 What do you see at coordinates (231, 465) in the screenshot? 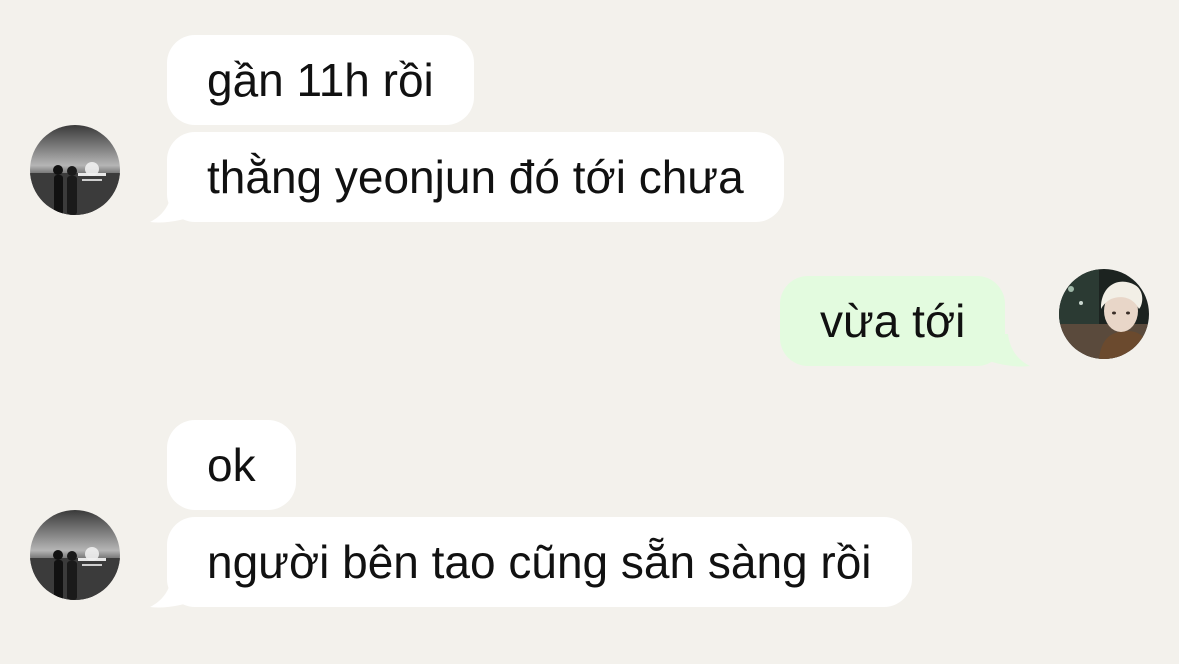
I see `message-bubble-incoming: ok` at bounding box center [231, 465].